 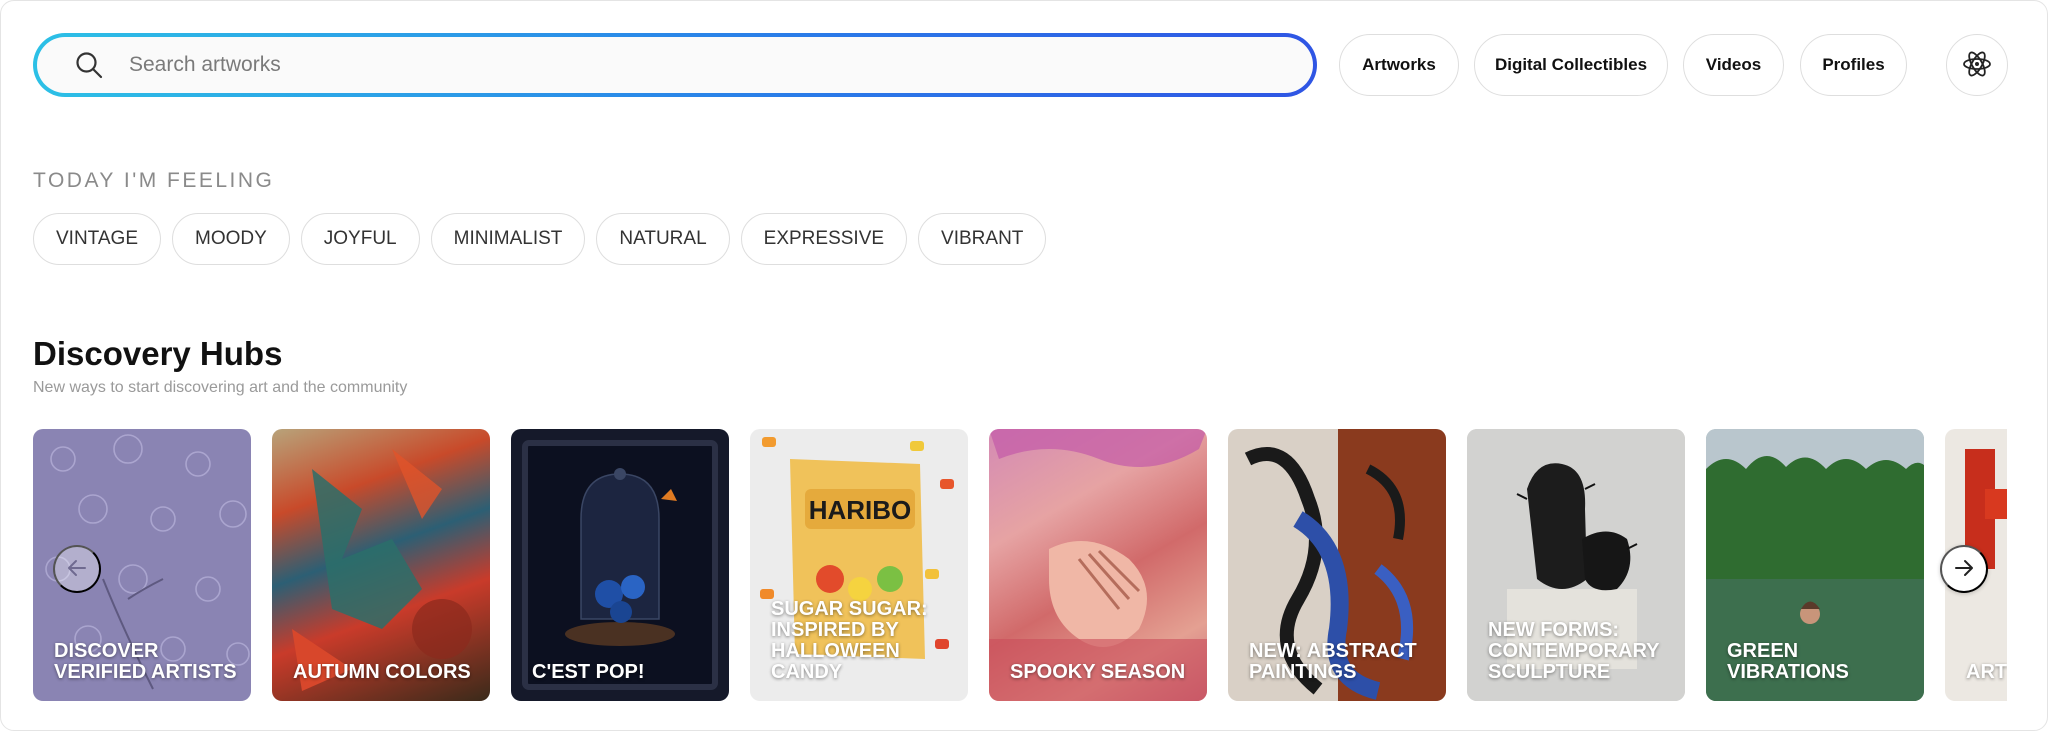 What do you see at coordinates (620, 565) in the screenshot?
I see `hub-card-cest-pop: C'EST POP!` at bounding box center [620, 565].